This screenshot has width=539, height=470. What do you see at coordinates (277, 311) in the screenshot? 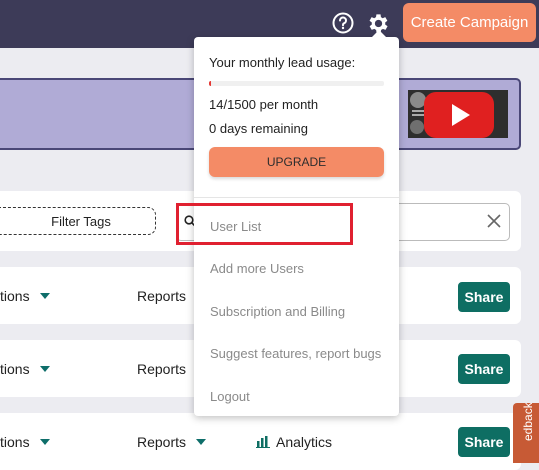
I see `menu-item-subscription-billing: Subscription and Billing` at bounding box center [277, 311].